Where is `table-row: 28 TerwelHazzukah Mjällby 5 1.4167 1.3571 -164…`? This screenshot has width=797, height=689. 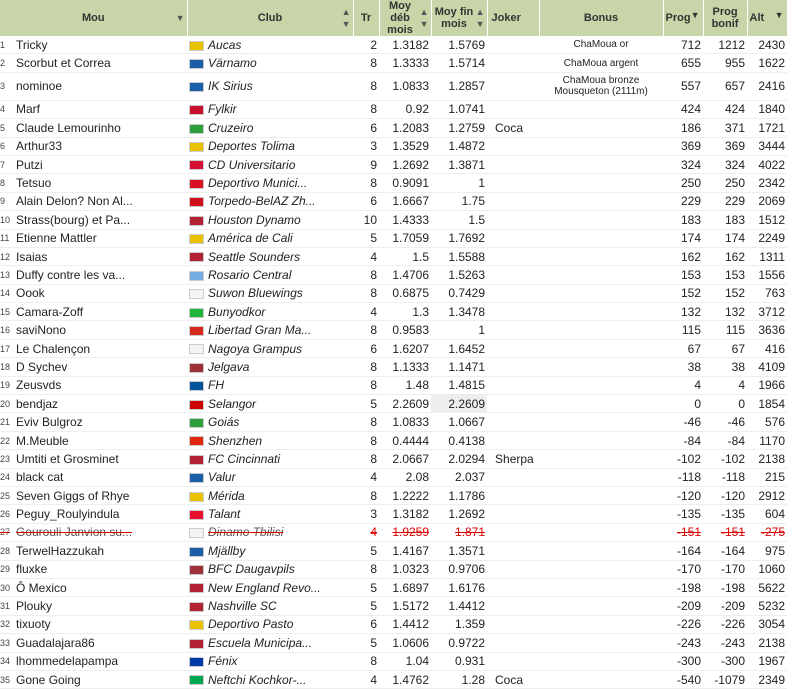 table-row: 28 TerwelHazzukah Mjällby 5 1.4167 1.3571 -164… is located at coordinates (394, 551).